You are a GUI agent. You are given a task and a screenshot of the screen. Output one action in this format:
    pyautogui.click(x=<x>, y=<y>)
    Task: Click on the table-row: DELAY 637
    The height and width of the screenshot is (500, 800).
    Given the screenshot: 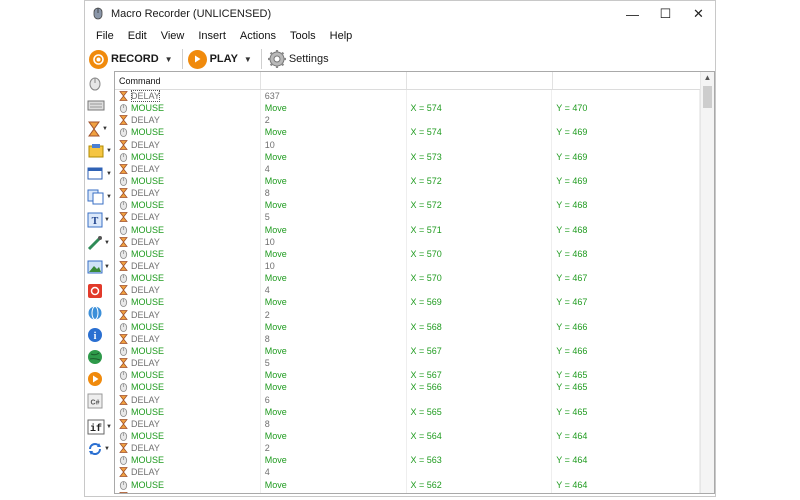 What is the action you would take?
    pyautogui.click(x=407, y=96)
    